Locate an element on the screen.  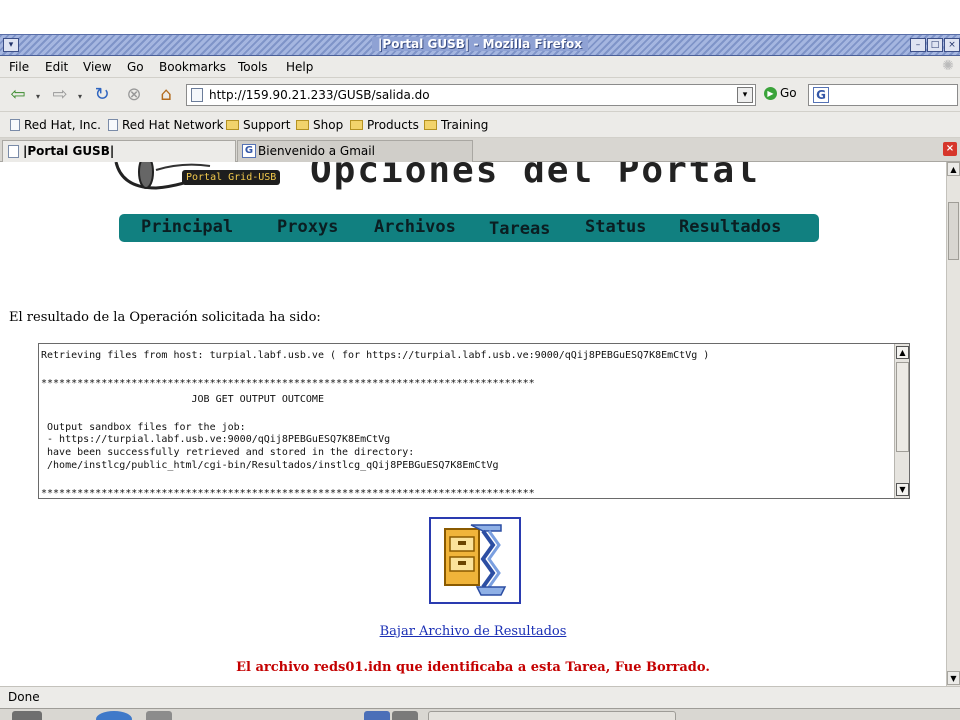
close-tab-icon: × is located at coordinates (950, 149).